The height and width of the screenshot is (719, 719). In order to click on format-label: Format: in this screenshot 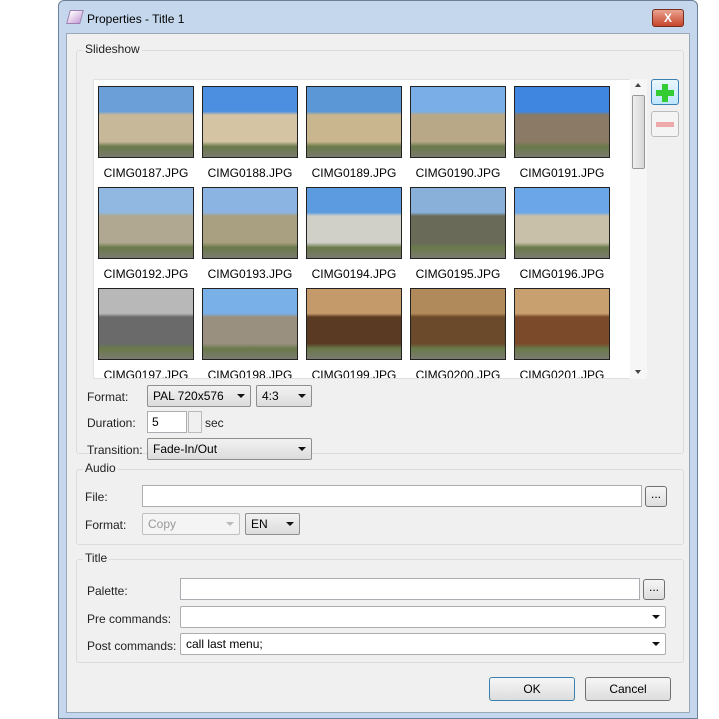, I will do `click(108, 397)`.